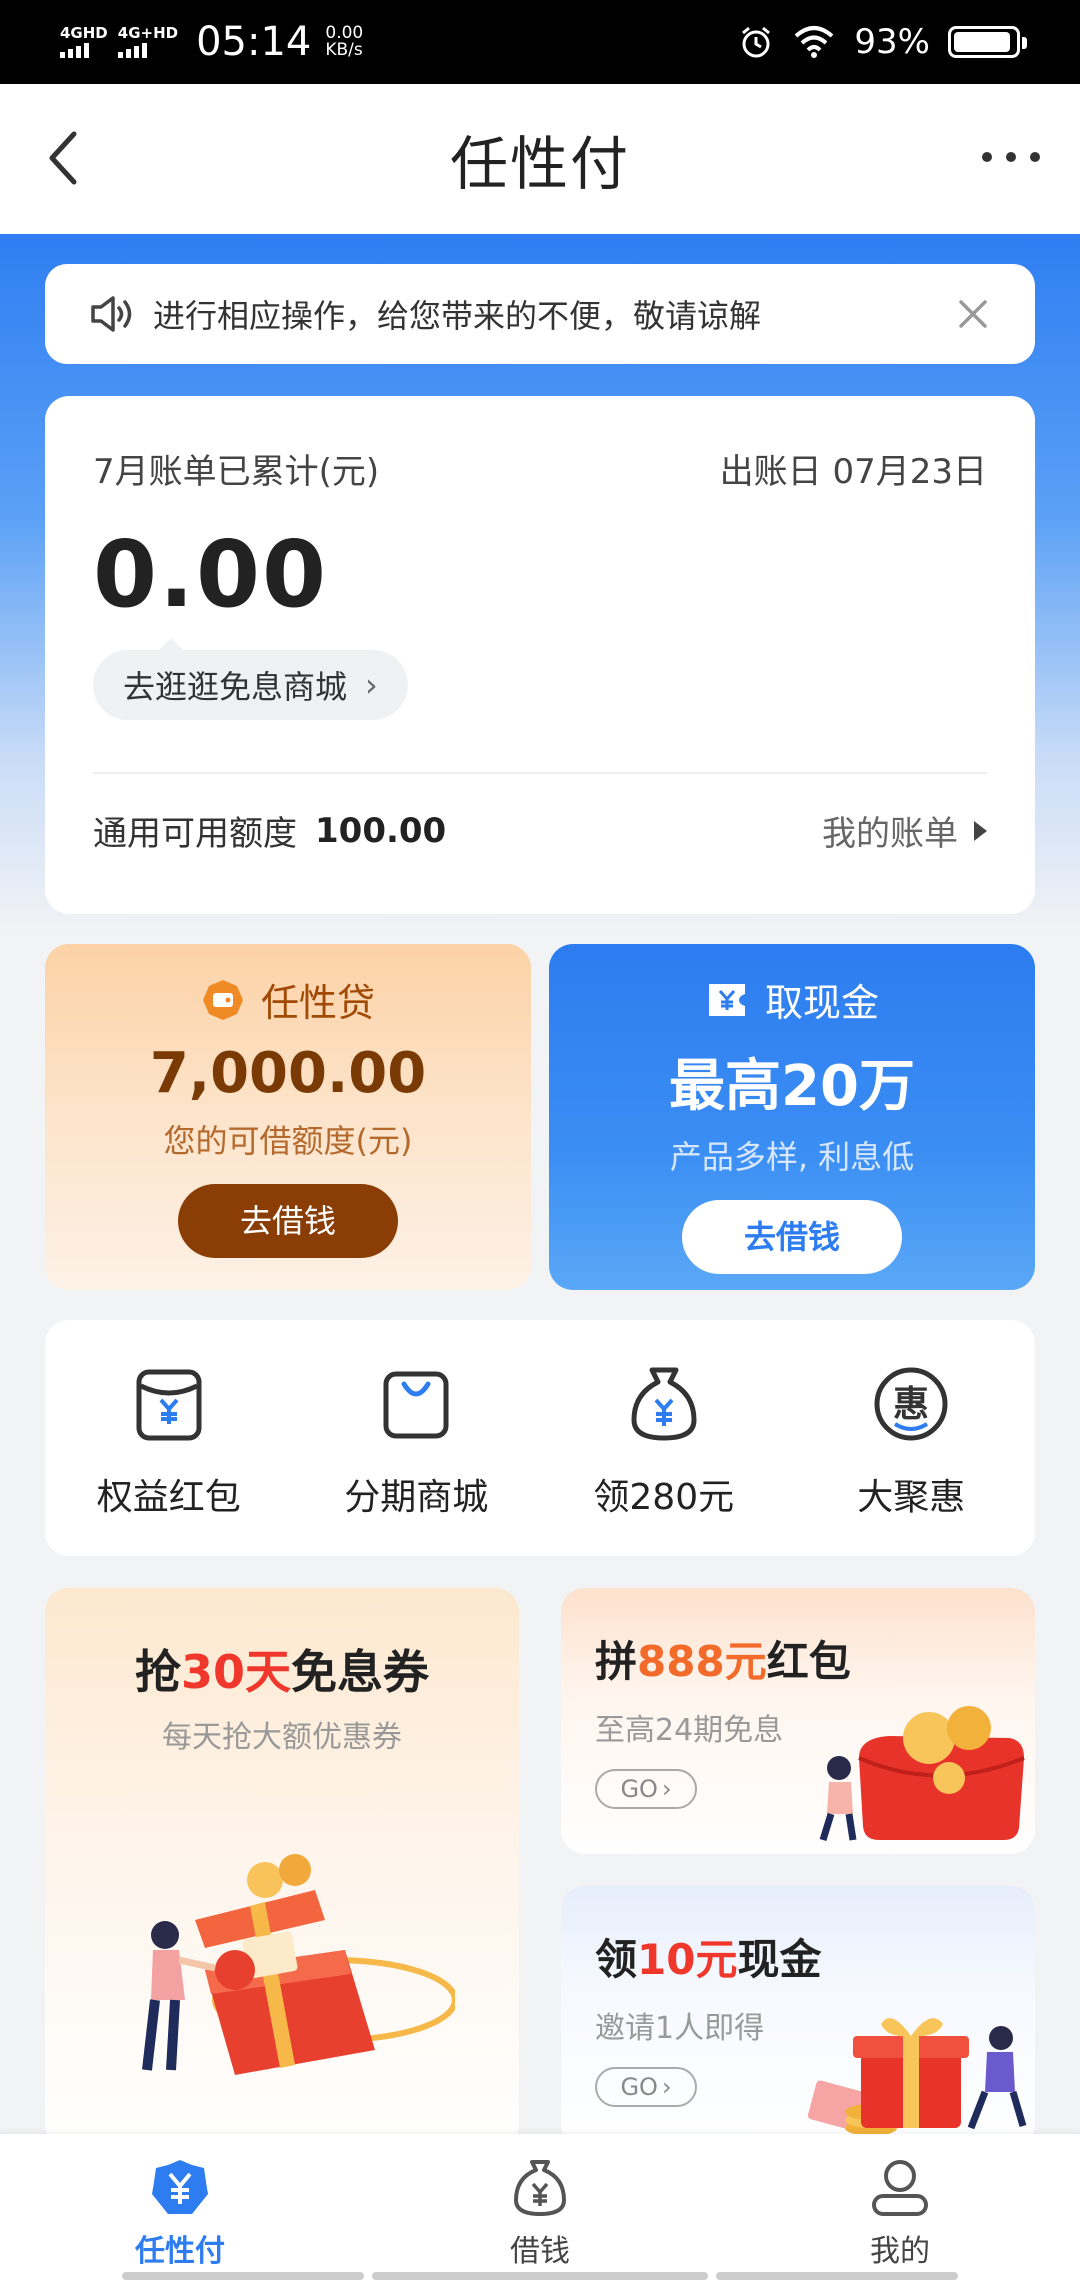  I want to click on quick-item-installment-mall: 分期商城, so click(417, 1438).